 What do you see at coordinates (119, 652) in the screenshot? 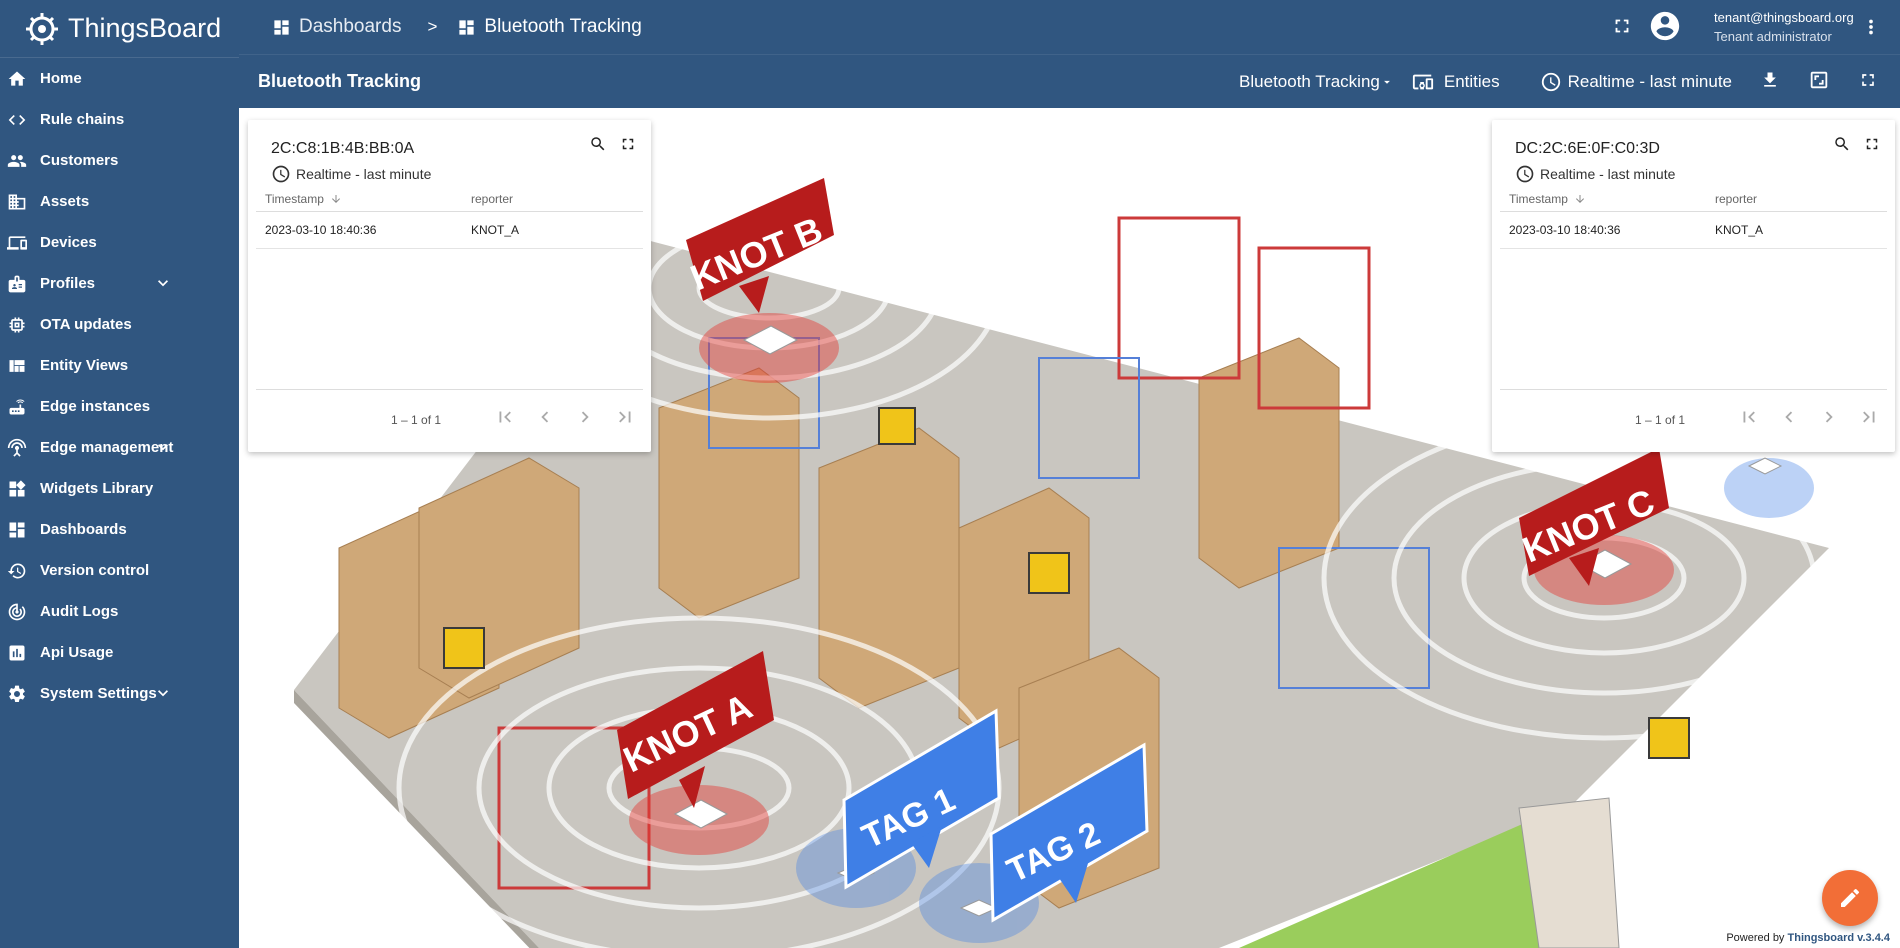
I see `sidebar-item-api-usage: Api Usage` at bounding box center [119, 652].